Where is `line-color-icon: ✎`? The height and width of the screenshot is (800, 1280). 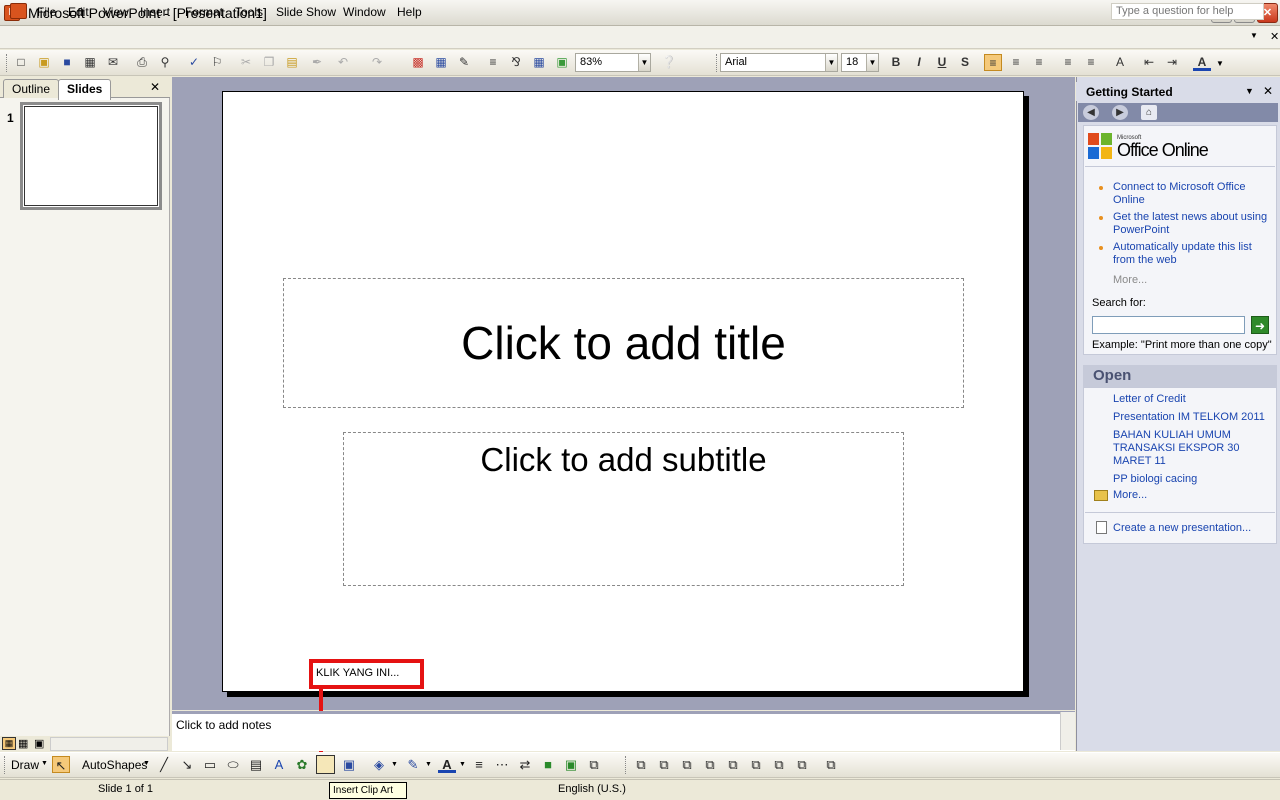 line-color-icon: ✎ is located at coordinates (413, 764).